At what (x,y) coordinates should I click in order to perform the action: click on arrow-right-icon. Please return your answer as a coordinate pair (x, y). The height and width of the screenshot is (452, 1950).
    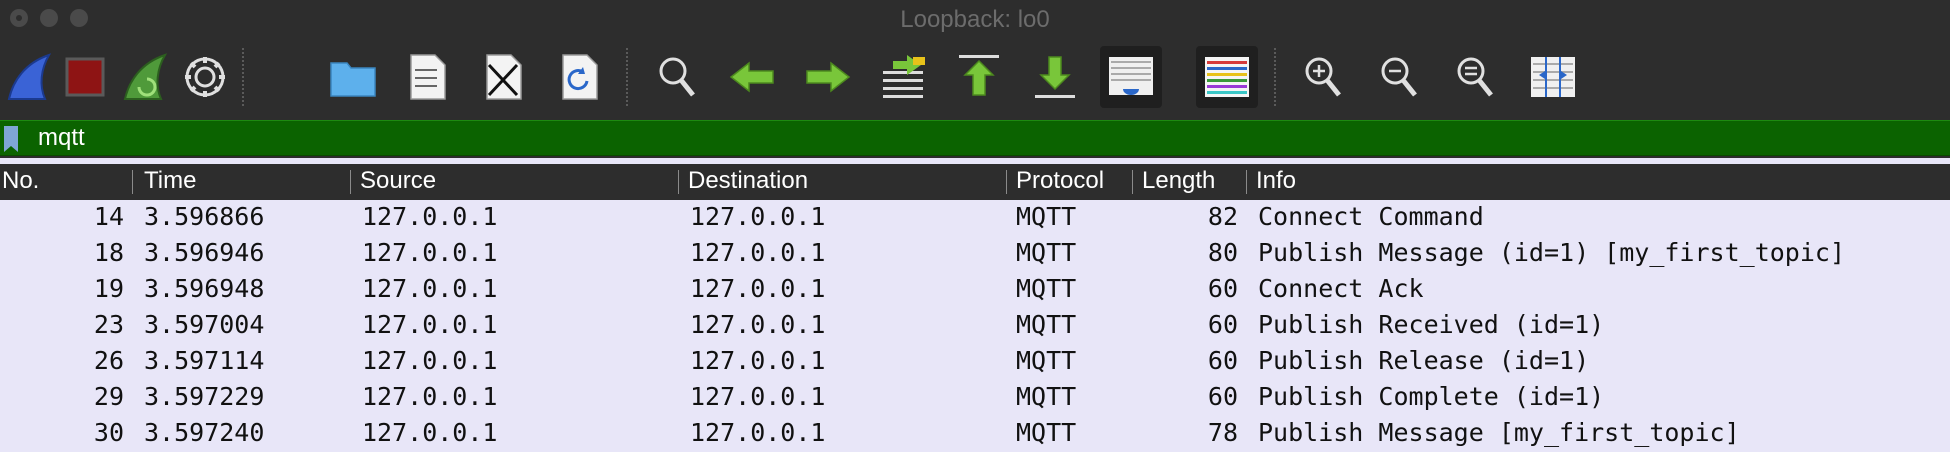
    Looking at the image, I should click on (828, 77).